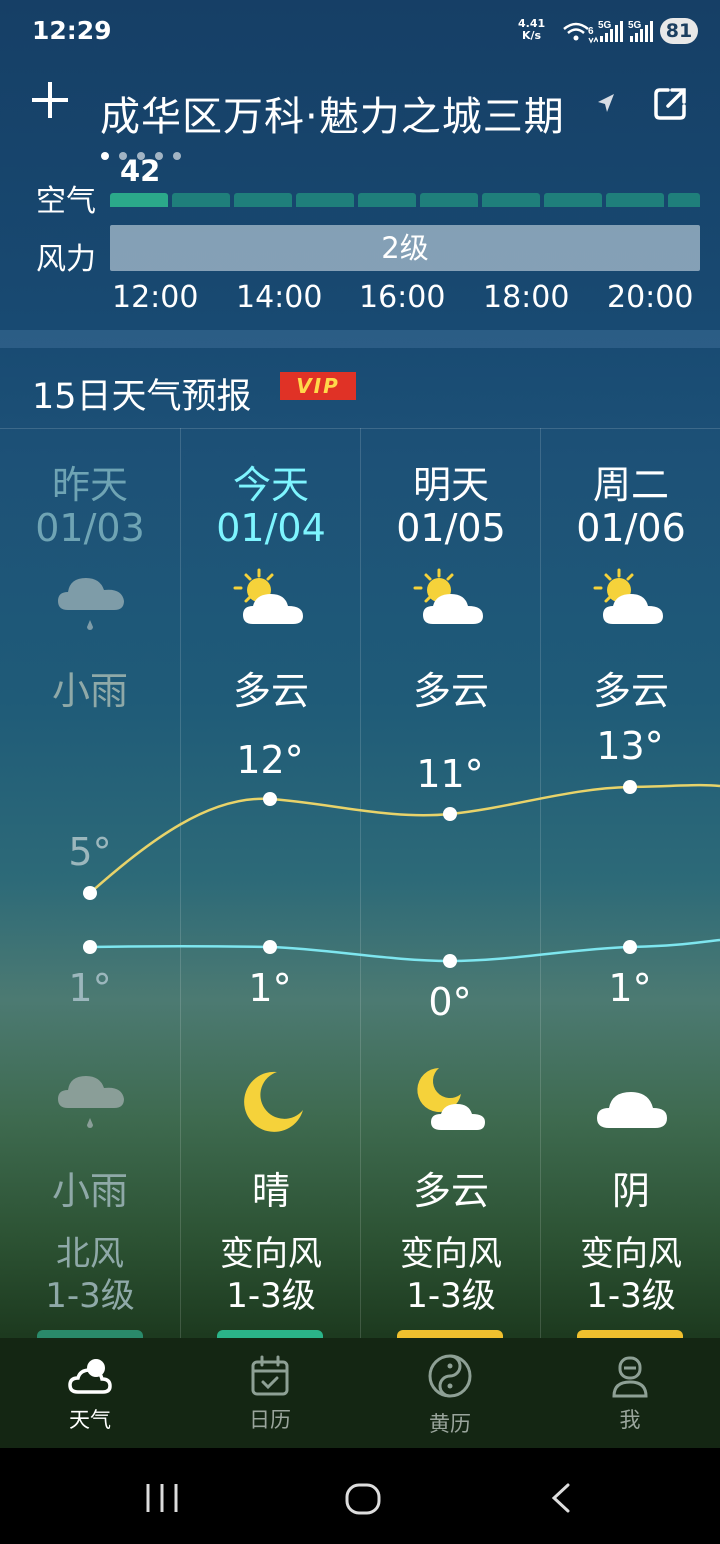 This screenshot has width=720, height=1544. I want to click on tab-label: 我, so click(630, 1420).